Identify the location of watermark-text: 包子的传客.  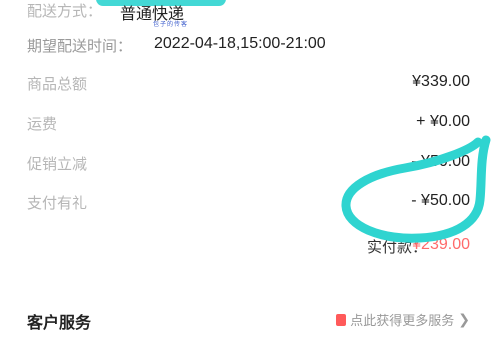
(171, 24).